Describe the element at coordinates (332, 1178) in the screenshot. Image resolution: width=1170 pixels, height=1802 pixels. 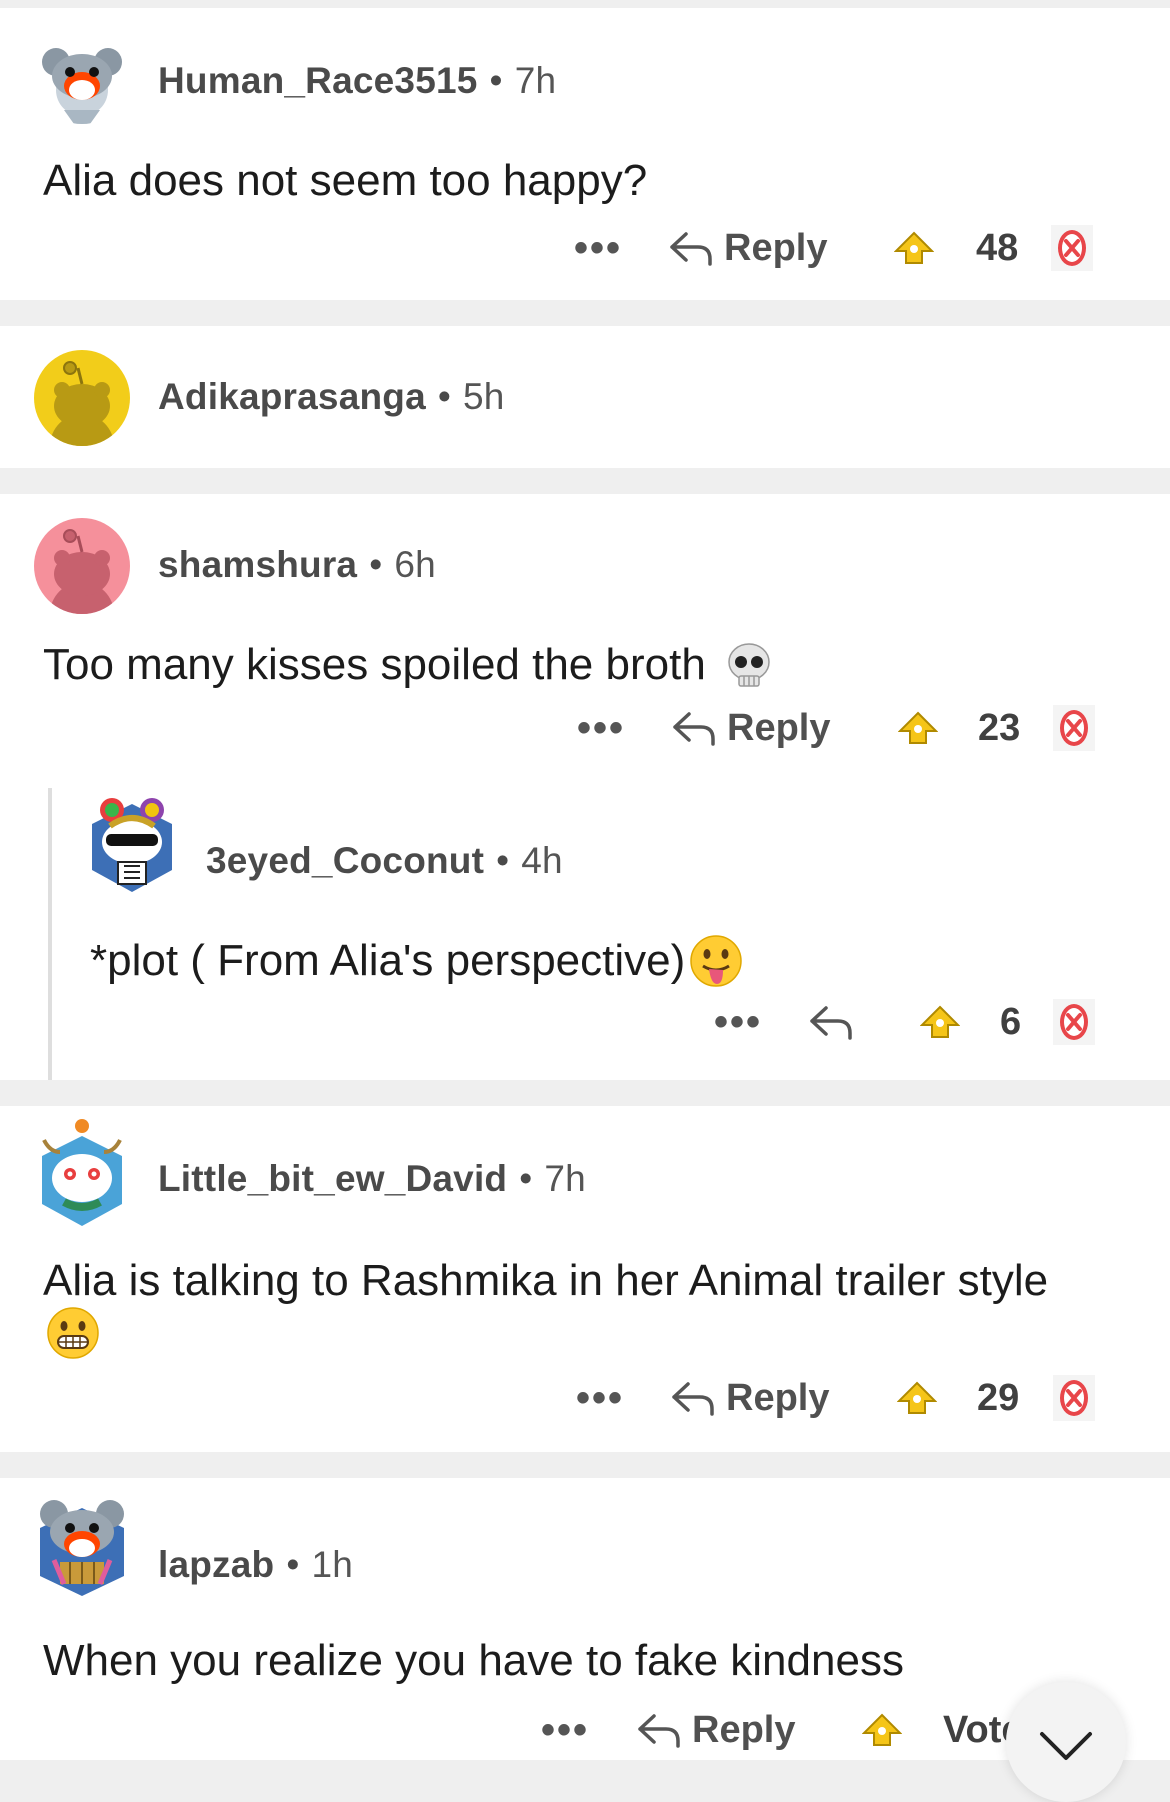
I see `username: Little_bit_ew_David` at that location.